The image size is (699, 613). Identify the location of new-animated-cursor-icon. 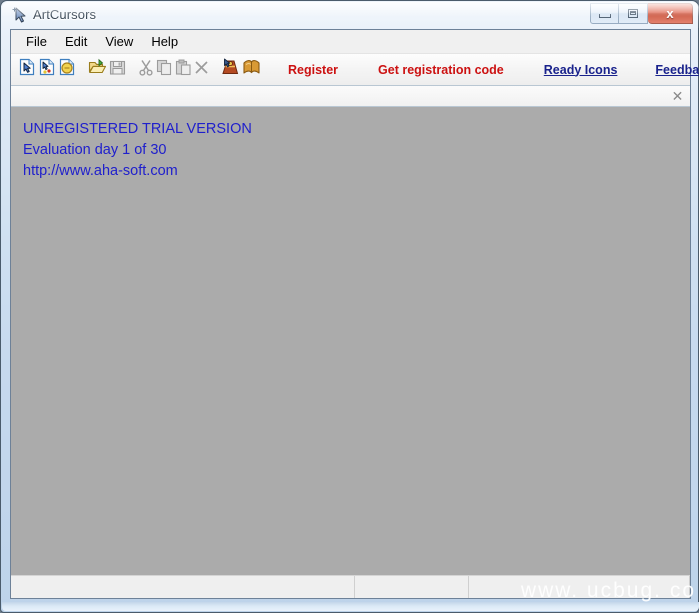
(47, 69).